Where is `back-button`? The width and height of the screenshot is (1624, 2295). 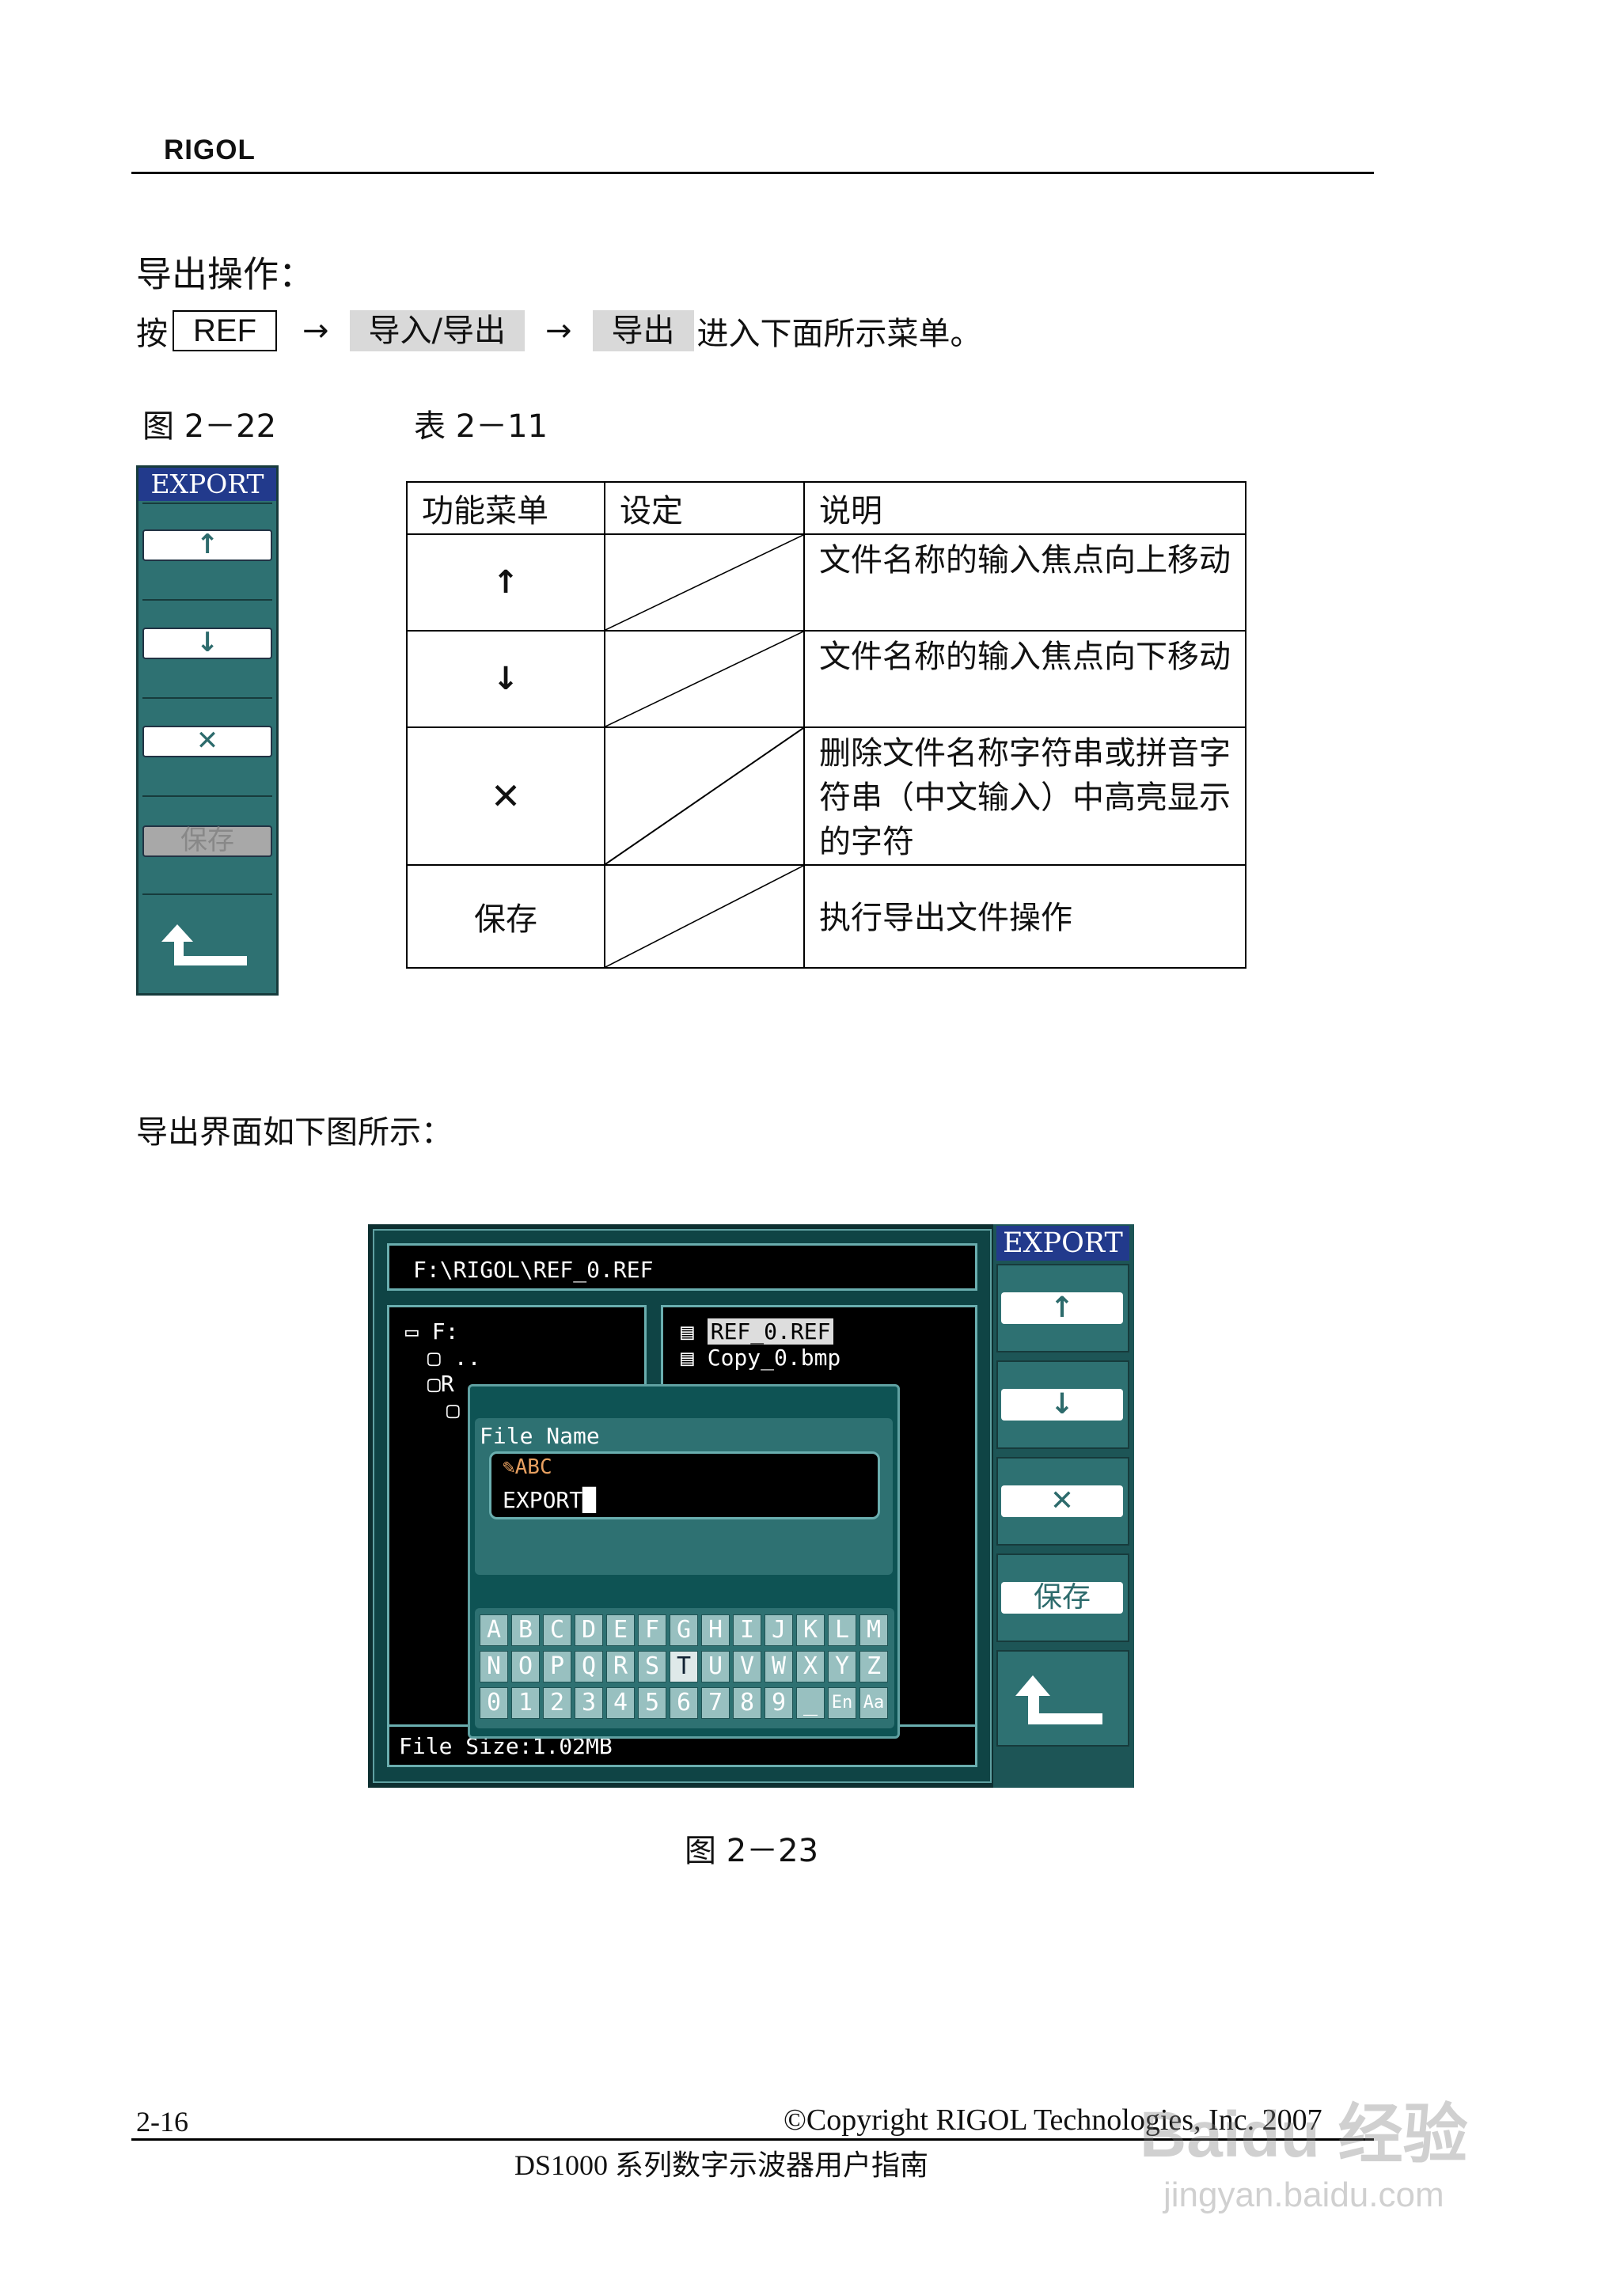 back-button is located at coordinates (207, 944).